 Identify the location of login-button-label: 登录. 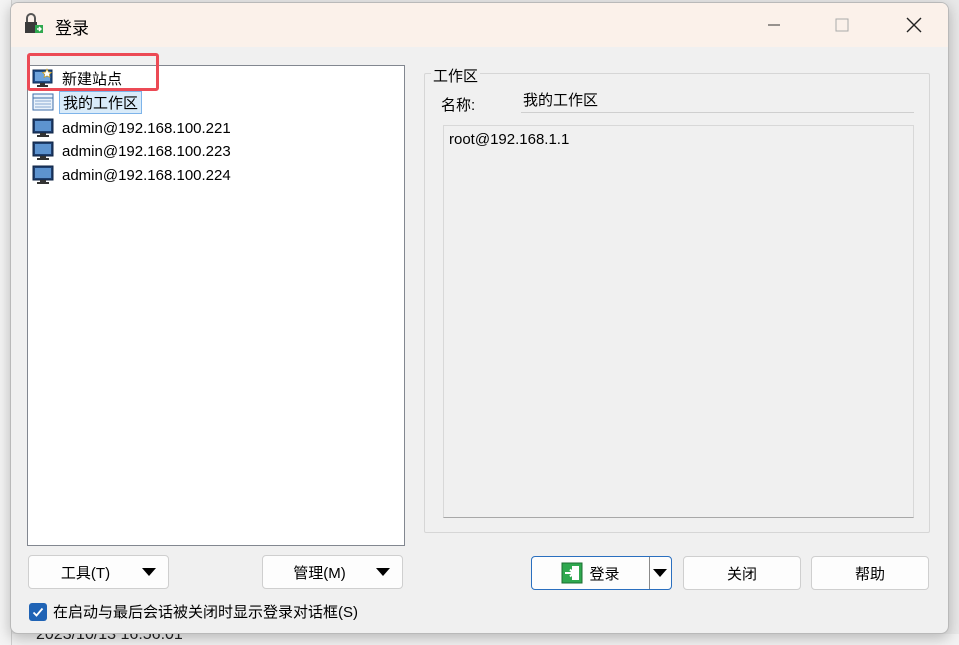
(604, 574).